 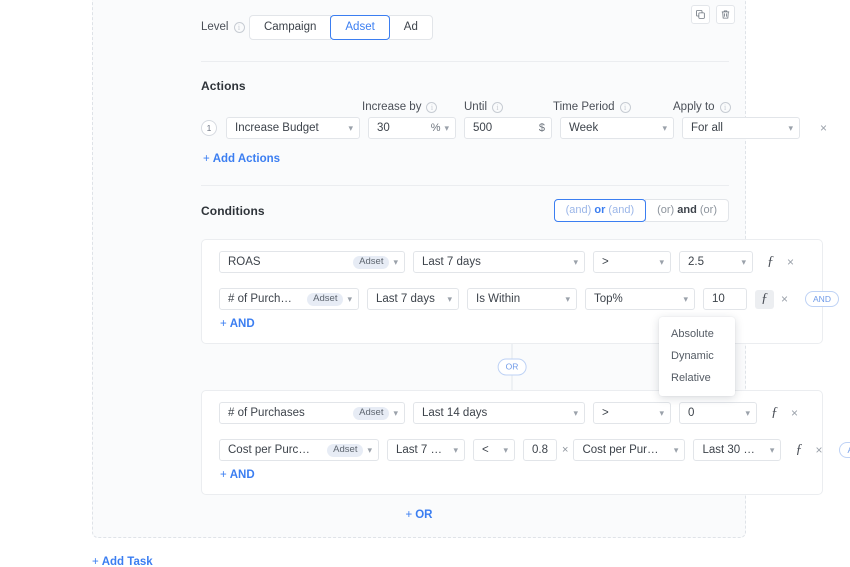 I want to click on menu-item-dynamic: Dynamic, so click(x=697, y=356).